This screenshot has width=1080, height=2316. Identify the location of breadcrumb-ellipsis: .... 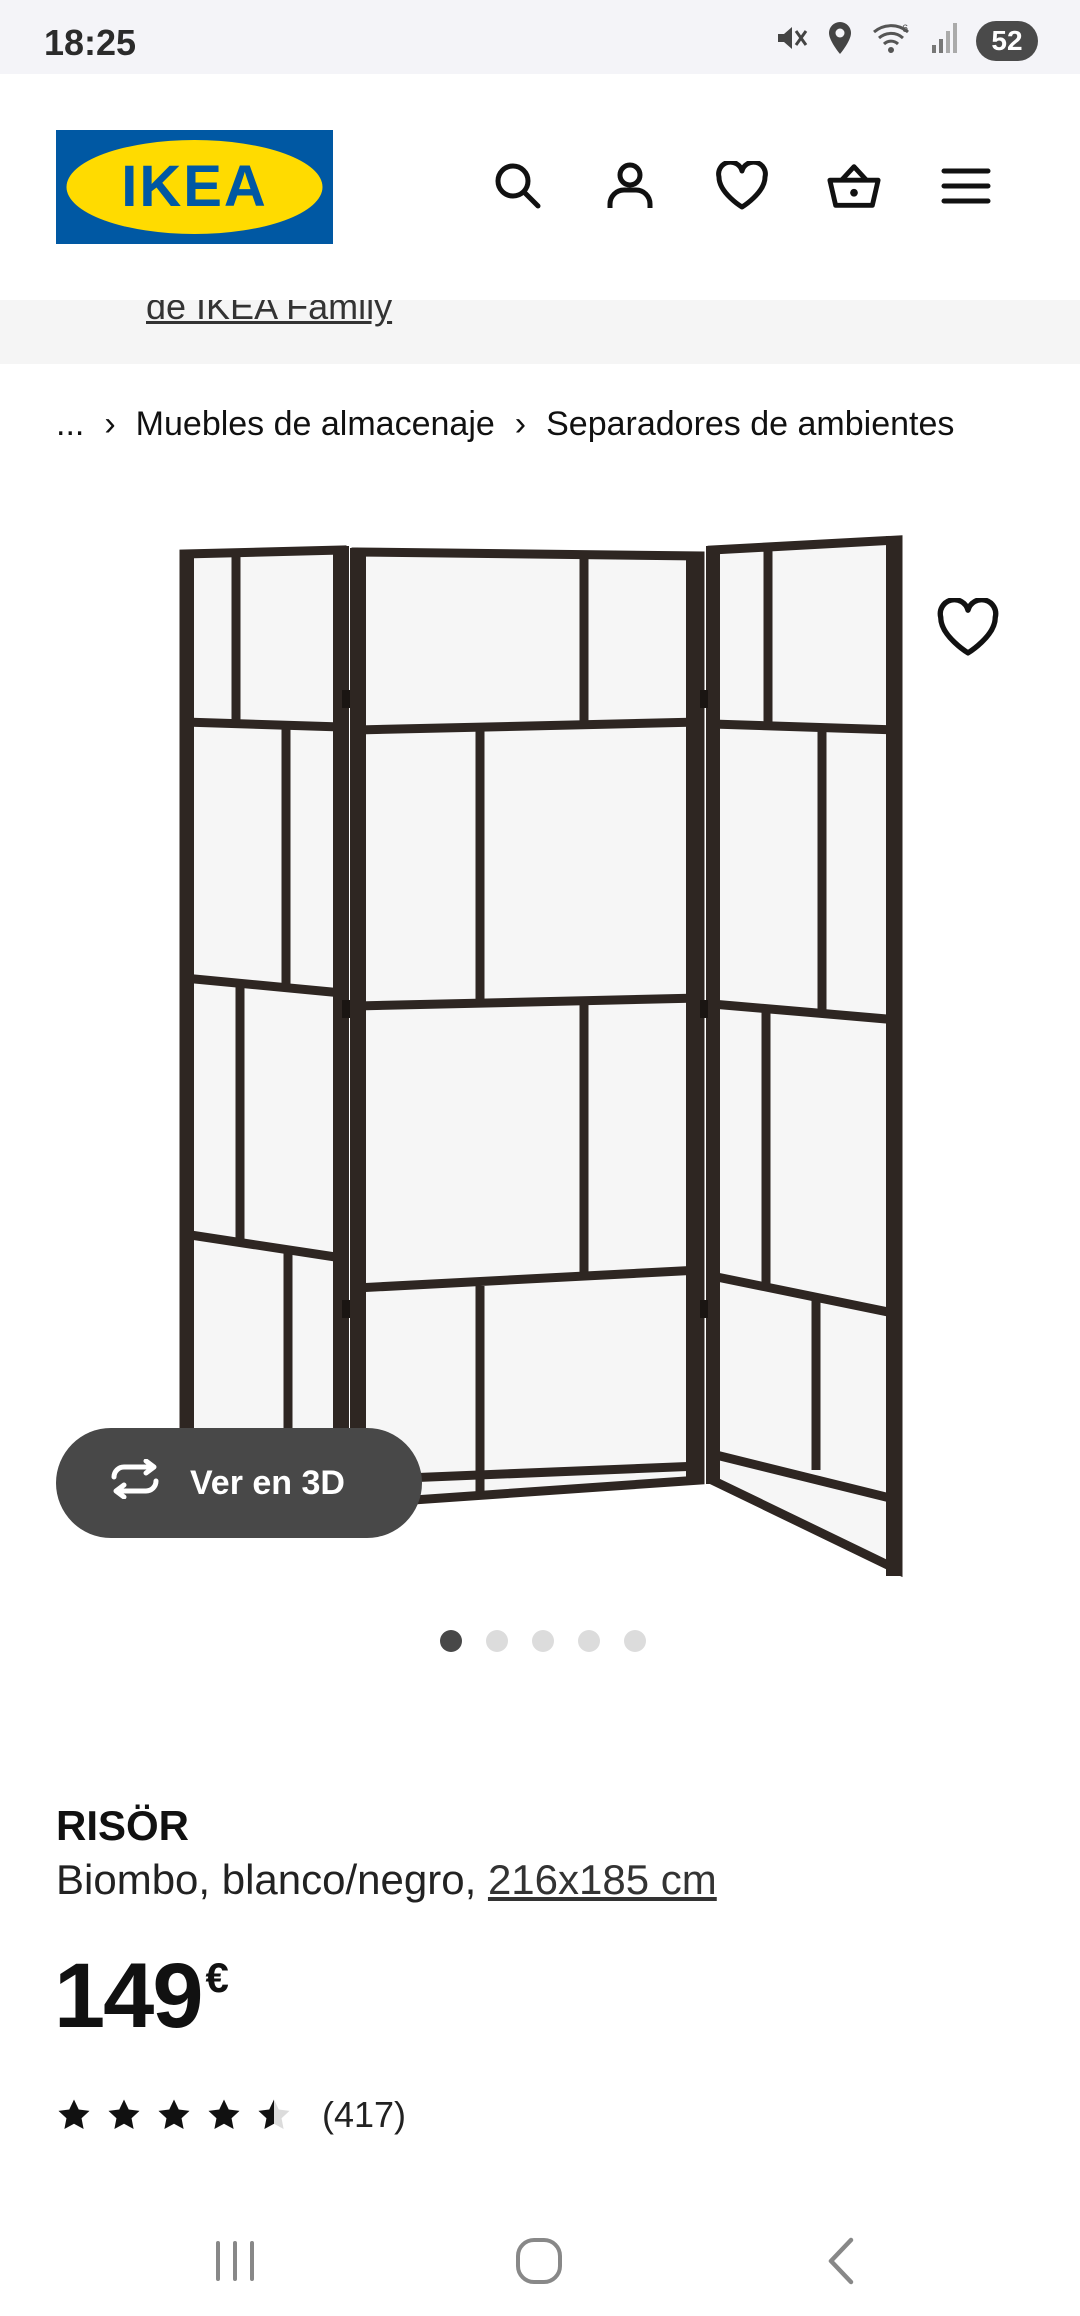
(70, 424).